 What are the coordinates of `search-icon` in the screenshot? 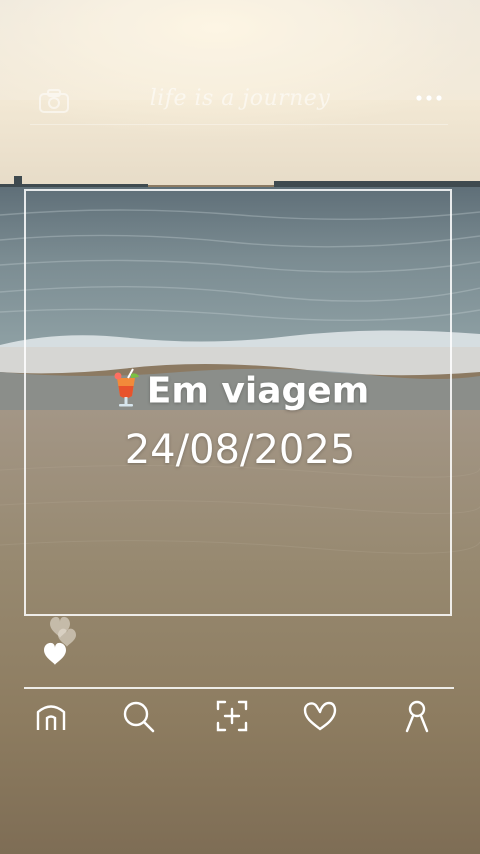 It's located at (138, 716).